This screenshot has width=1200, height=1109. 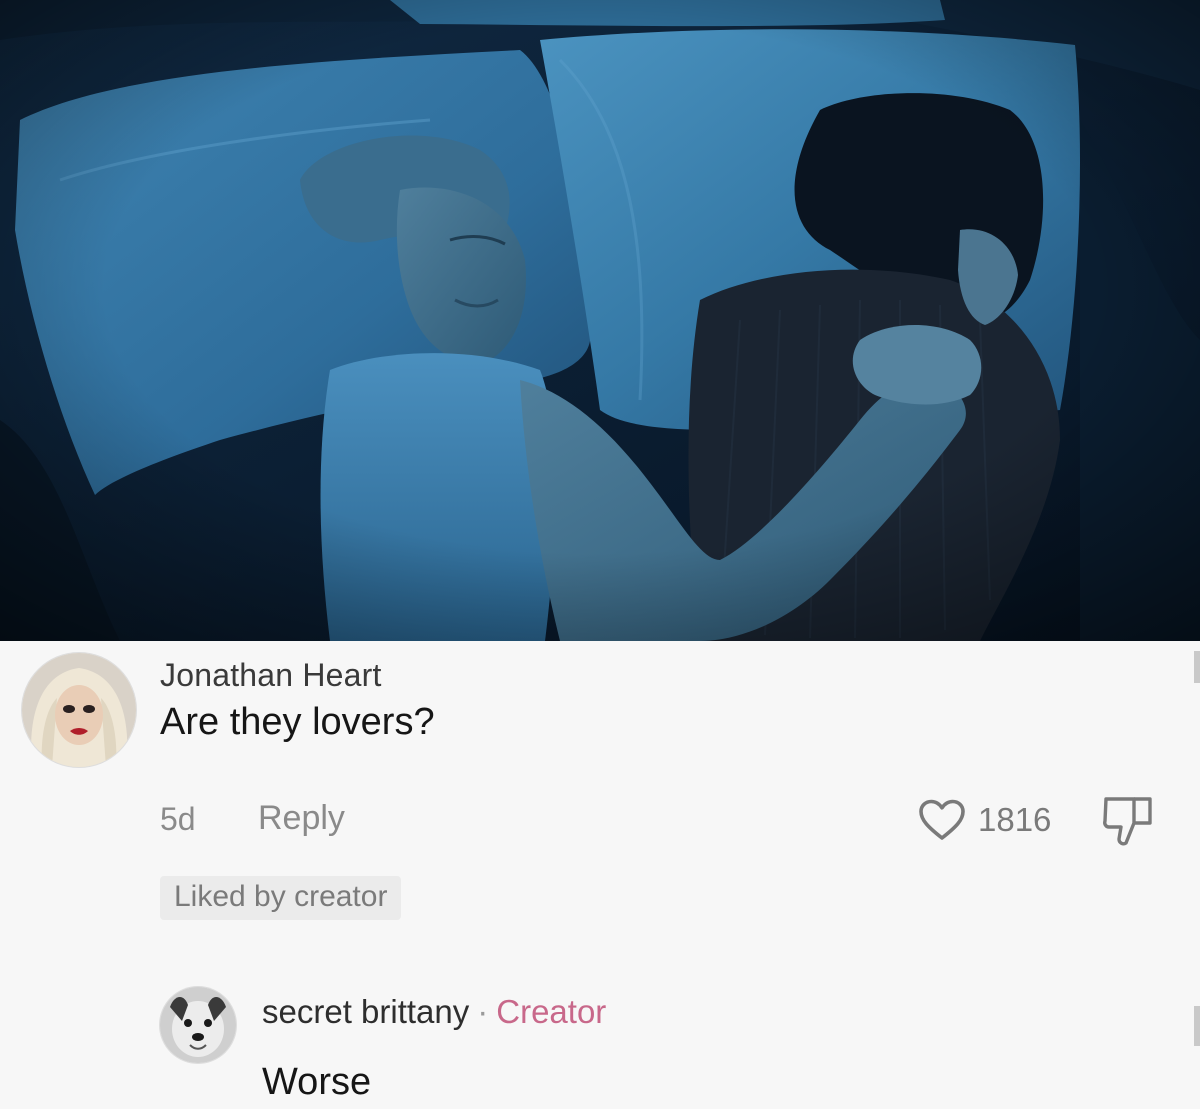 I want to click on reply-username: secret brittany, so click(x=365, y=1011).